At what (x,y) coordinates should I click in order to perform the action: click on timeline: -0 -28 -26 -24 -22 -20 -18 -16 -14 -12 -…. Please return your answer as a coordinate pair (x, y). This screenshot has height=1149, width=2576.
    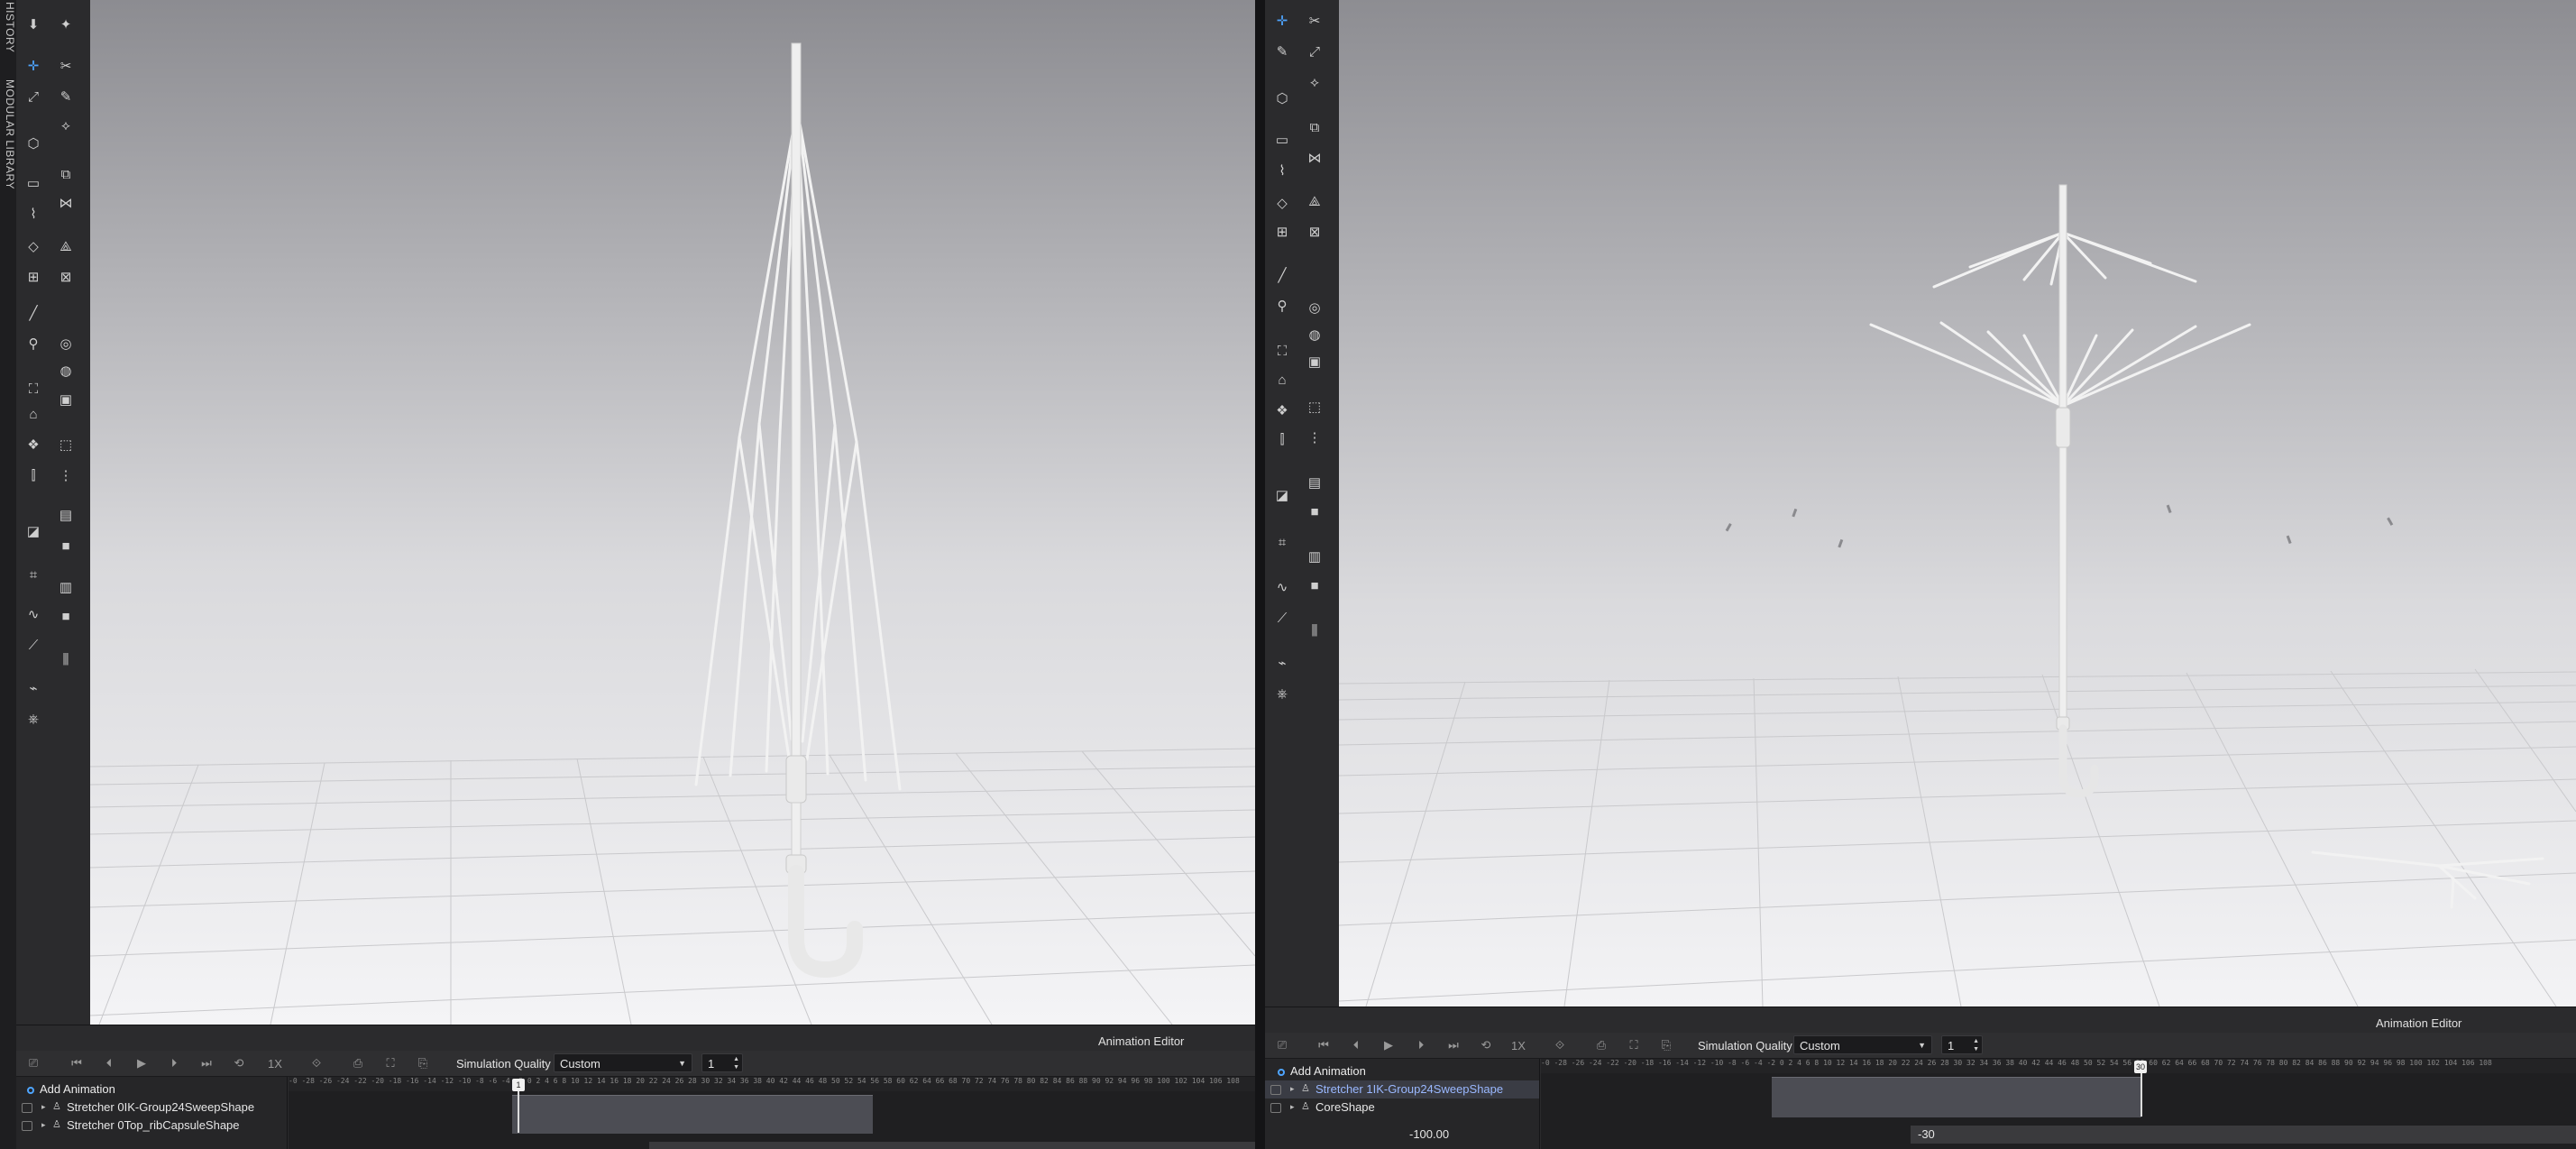
    Looking at the image, I should click on (772, 1113).